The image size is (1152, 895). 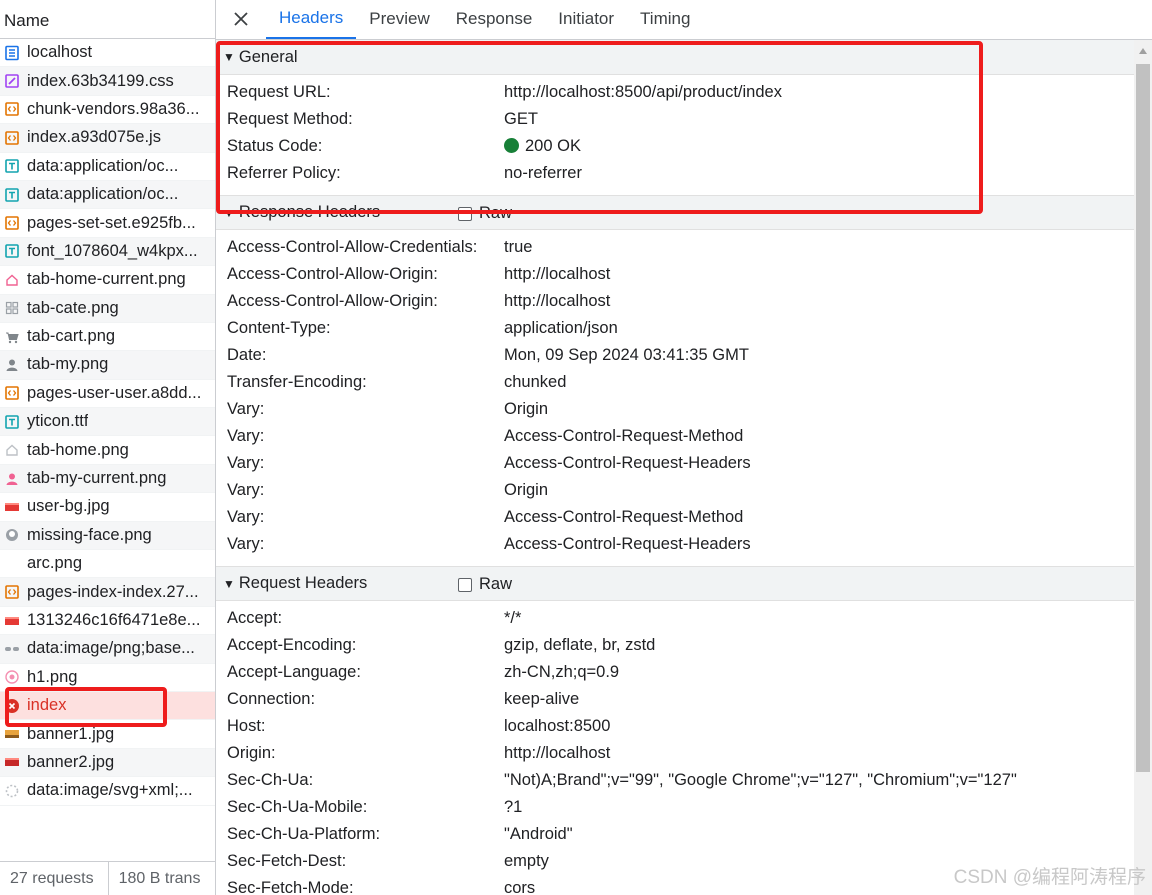 I want to click on tab-timing: Timing, so click(x=665, y=19).